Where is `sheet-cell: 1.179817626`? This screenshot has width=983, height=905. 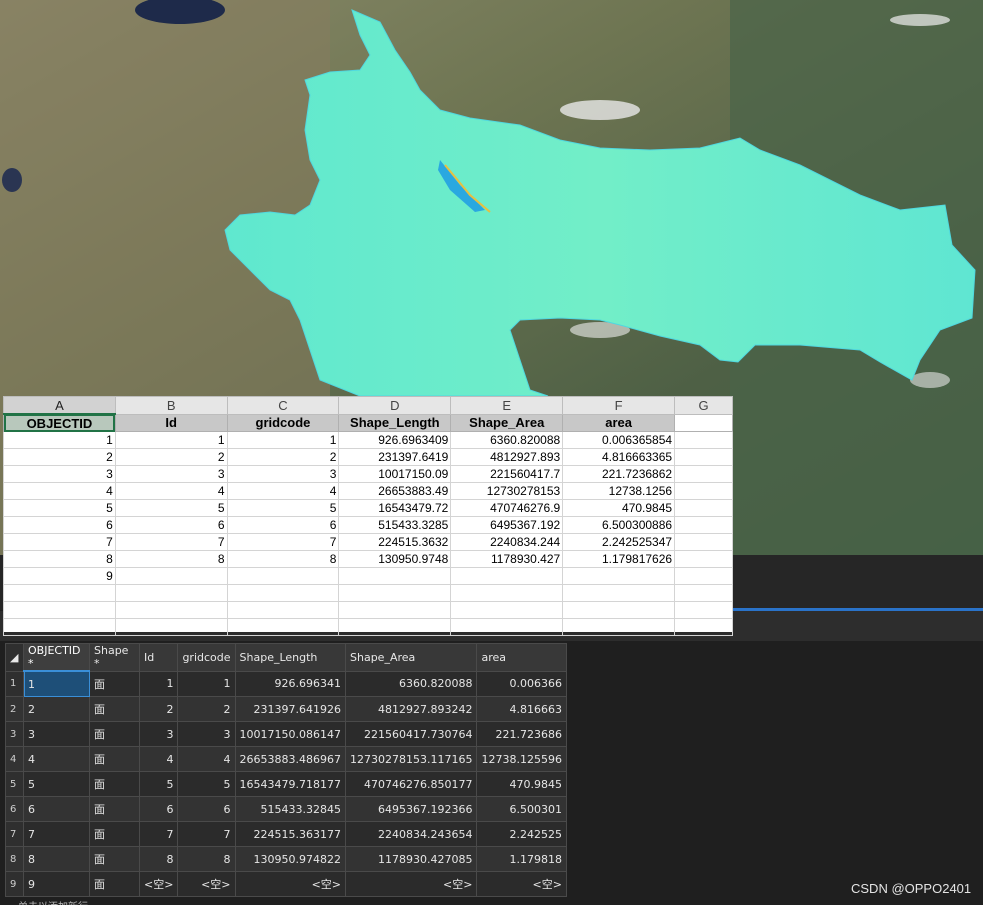
sheet-cell: 1.179817626 is located at coordinates (619, 559).